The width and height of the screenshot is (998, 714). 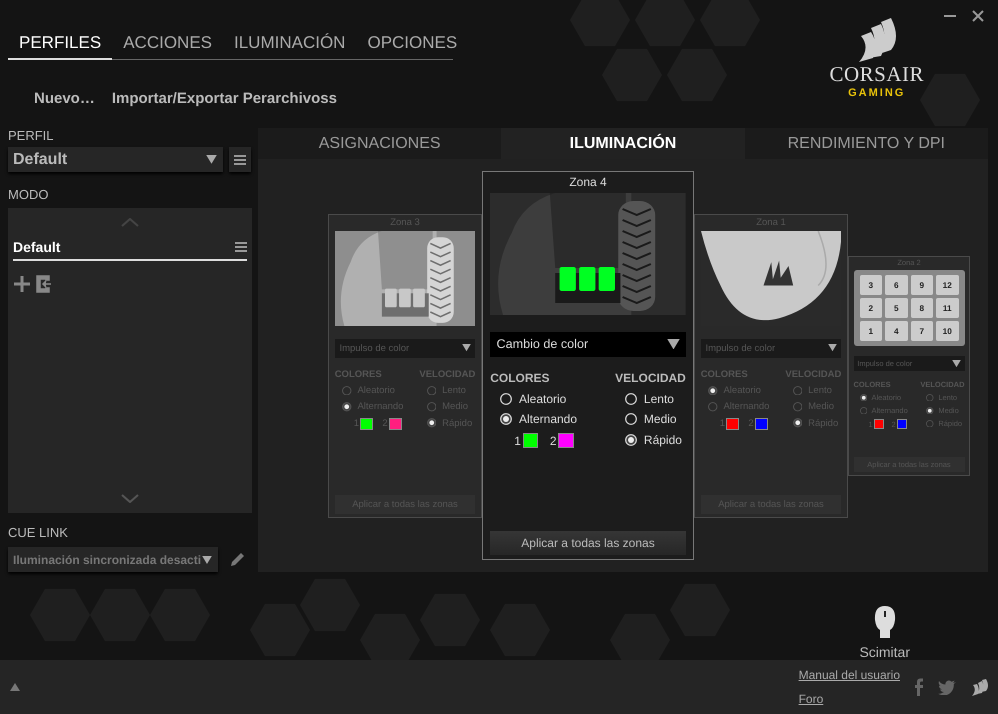 What do you see at coordinates (588, 543) in the screenshot?
I see `apply-button: Aplicar a todas las zonas` at bounding box center [588, 543].